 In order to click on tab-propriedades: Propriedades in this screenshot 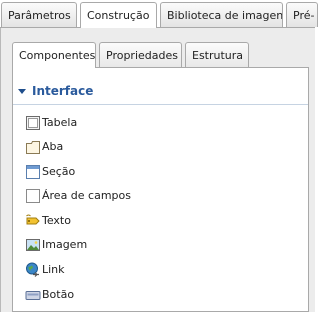, I will do `click(140, 54)`.